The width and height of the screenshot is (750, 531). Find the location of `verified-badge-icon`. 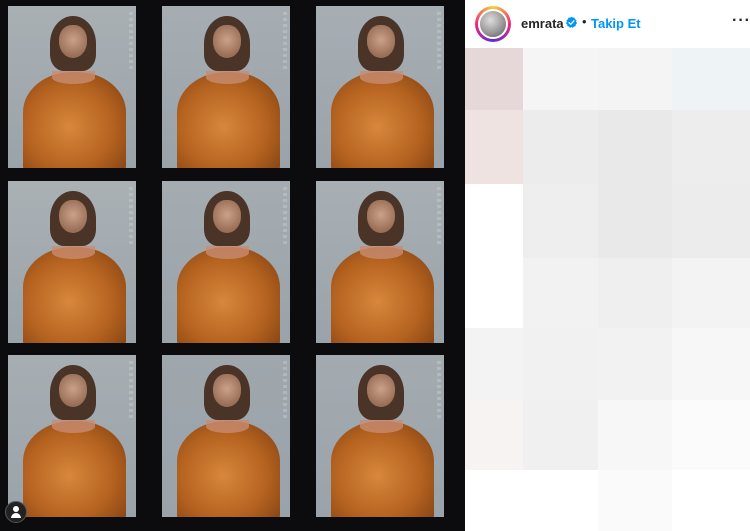

verified-badge-icon is located at coordinates (571, 22).